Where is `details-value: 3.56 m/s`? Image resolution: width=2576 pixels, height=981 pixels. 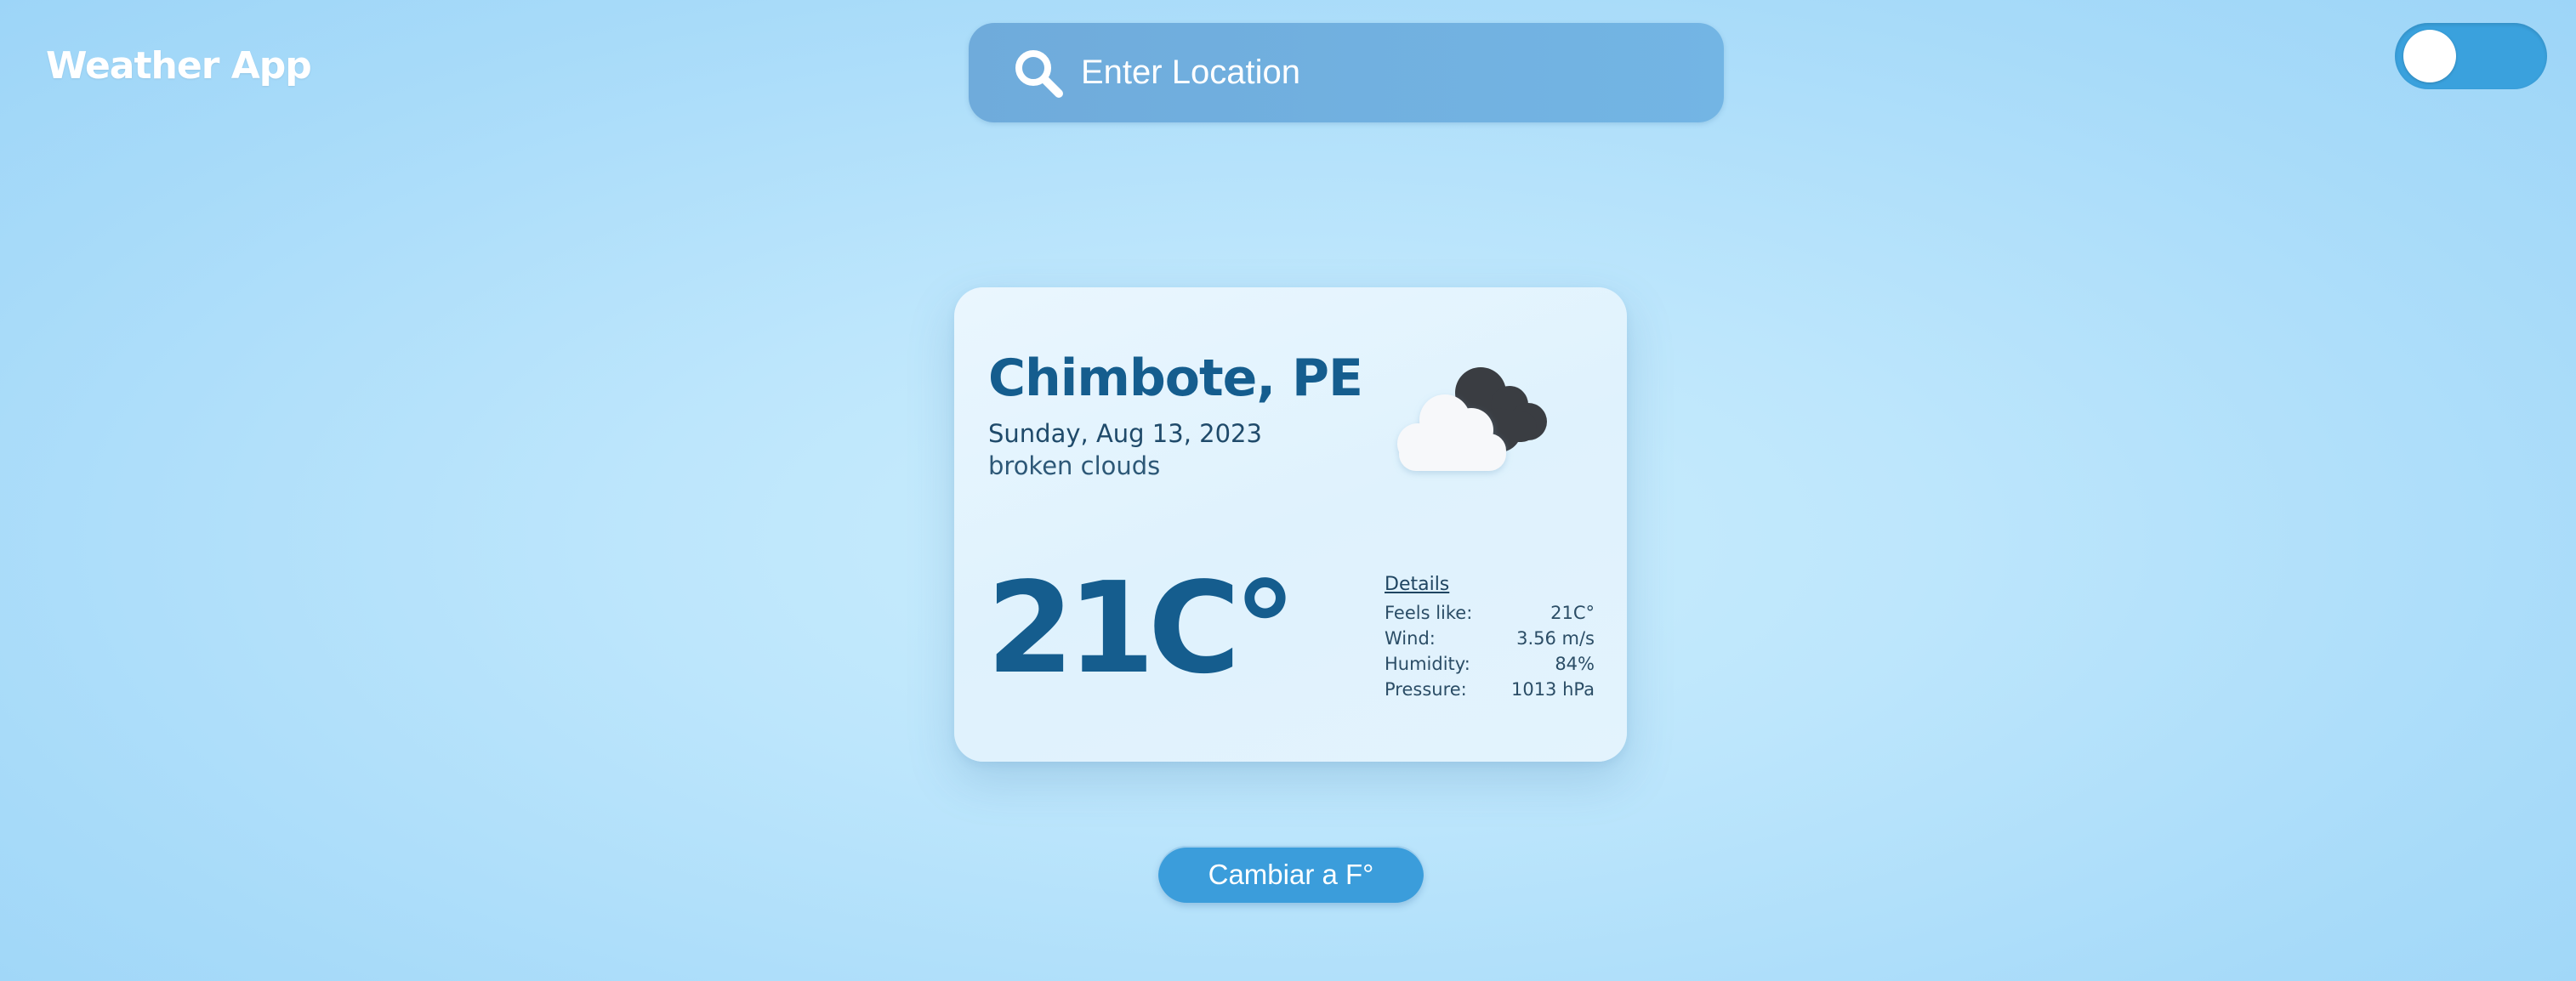
details-value: 3.56 m/s is located at coordinates (1555, 638).